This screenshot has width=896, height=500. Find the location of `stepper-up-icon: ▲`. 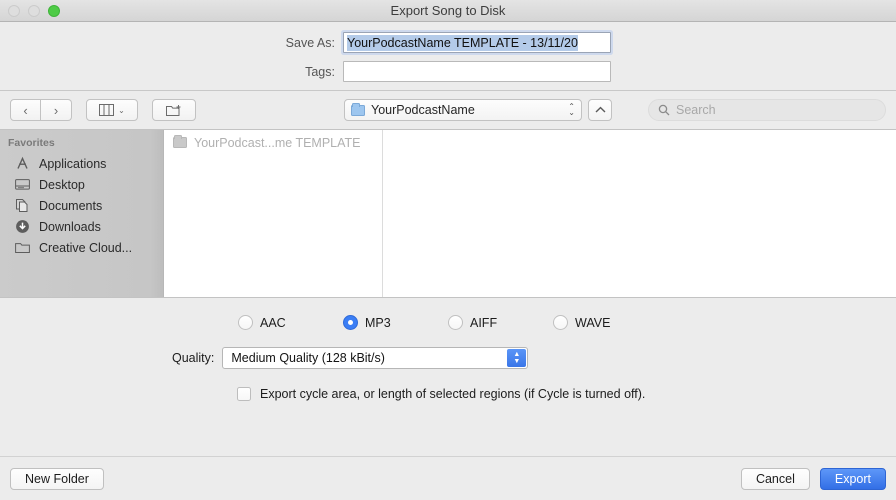

stepper-up-icon: ▲ is located at coordinates (517, 354).